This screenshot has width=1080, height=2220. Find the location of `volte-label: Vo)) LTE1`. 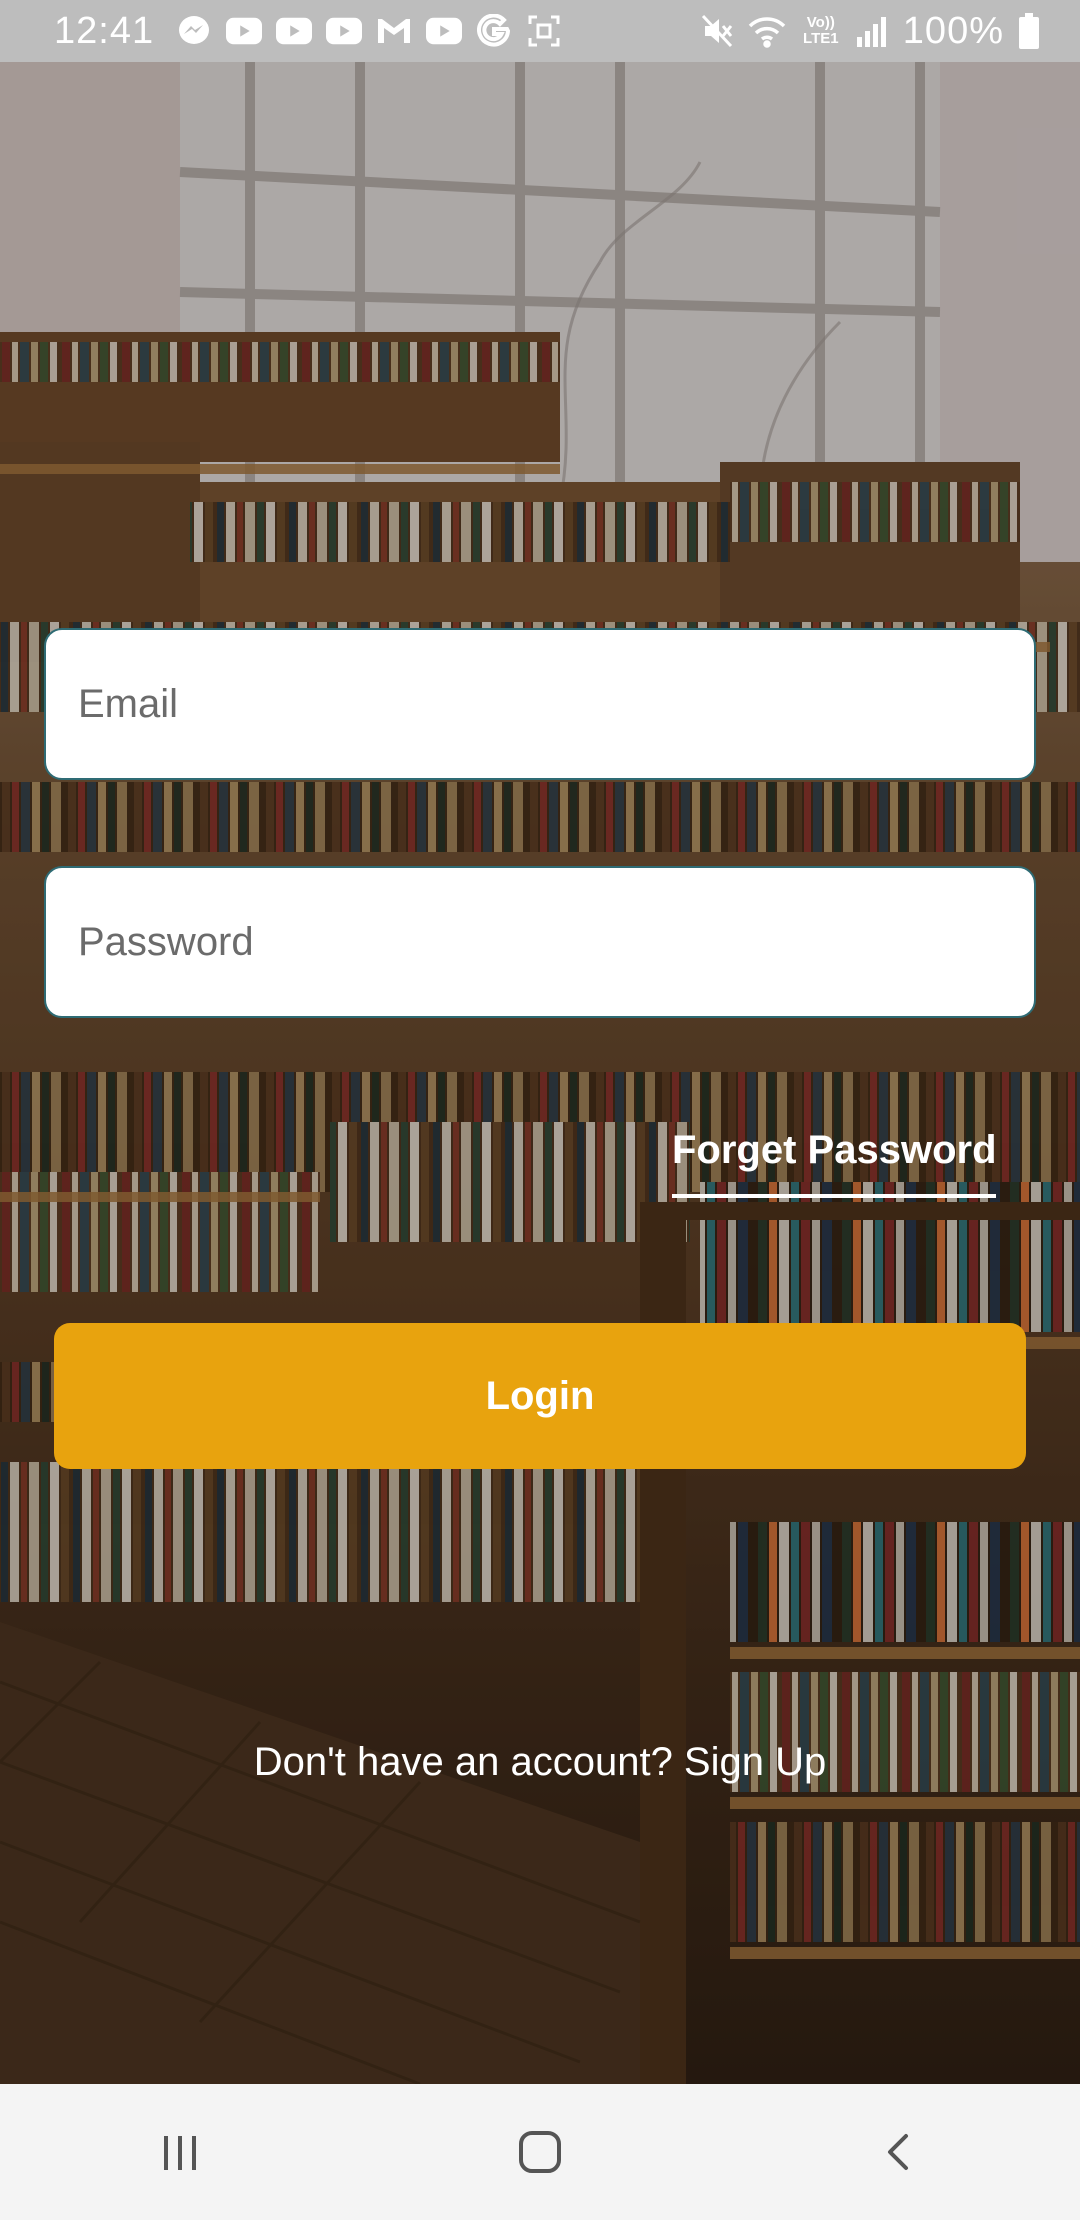

volte-label: Vo)) LTE1 is located at coordinates (821, 30).